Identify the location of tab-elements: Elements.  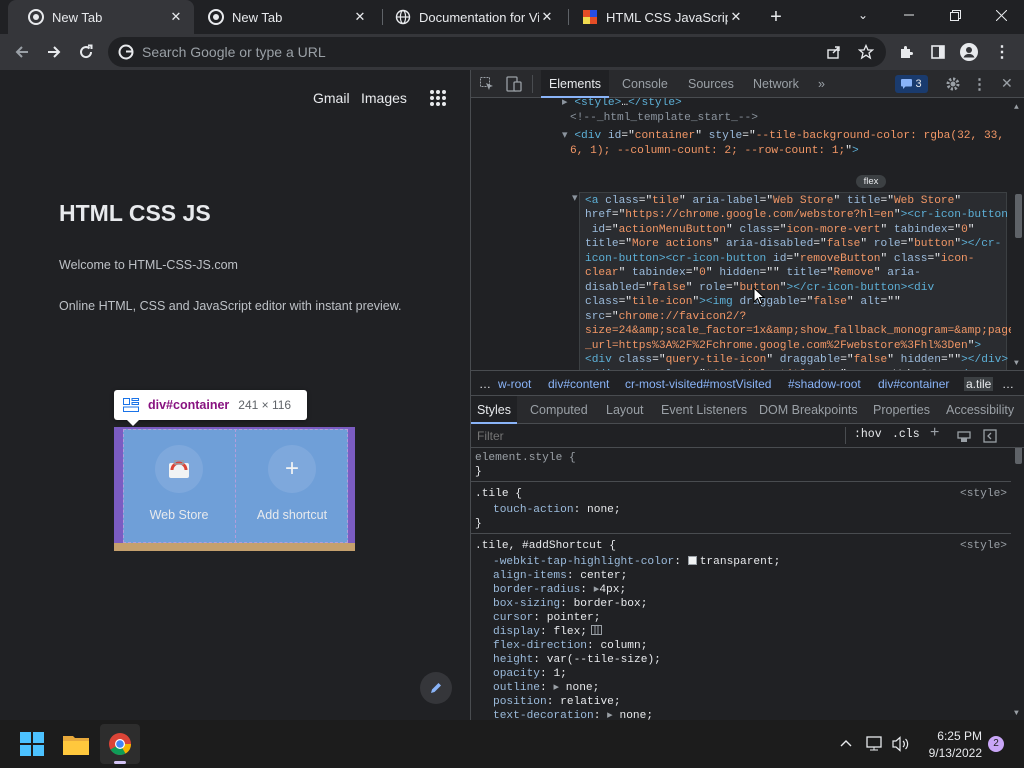
(575, 84).